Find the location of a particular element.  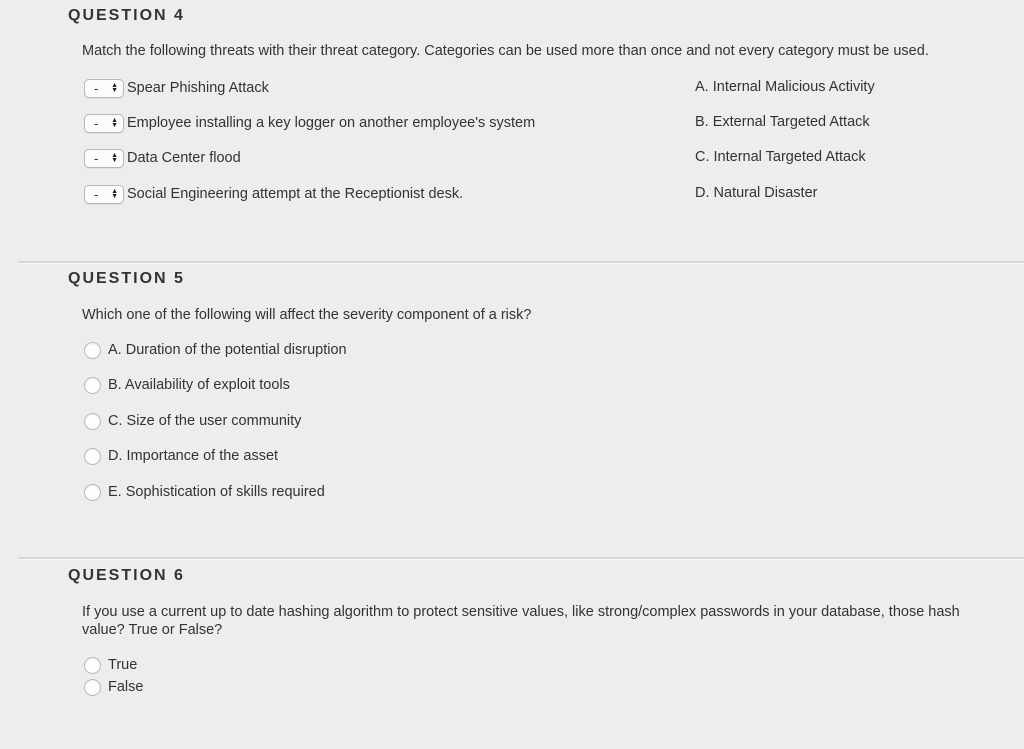

question-4-title: QUESTION 4 is located at coordinates (126, 15).